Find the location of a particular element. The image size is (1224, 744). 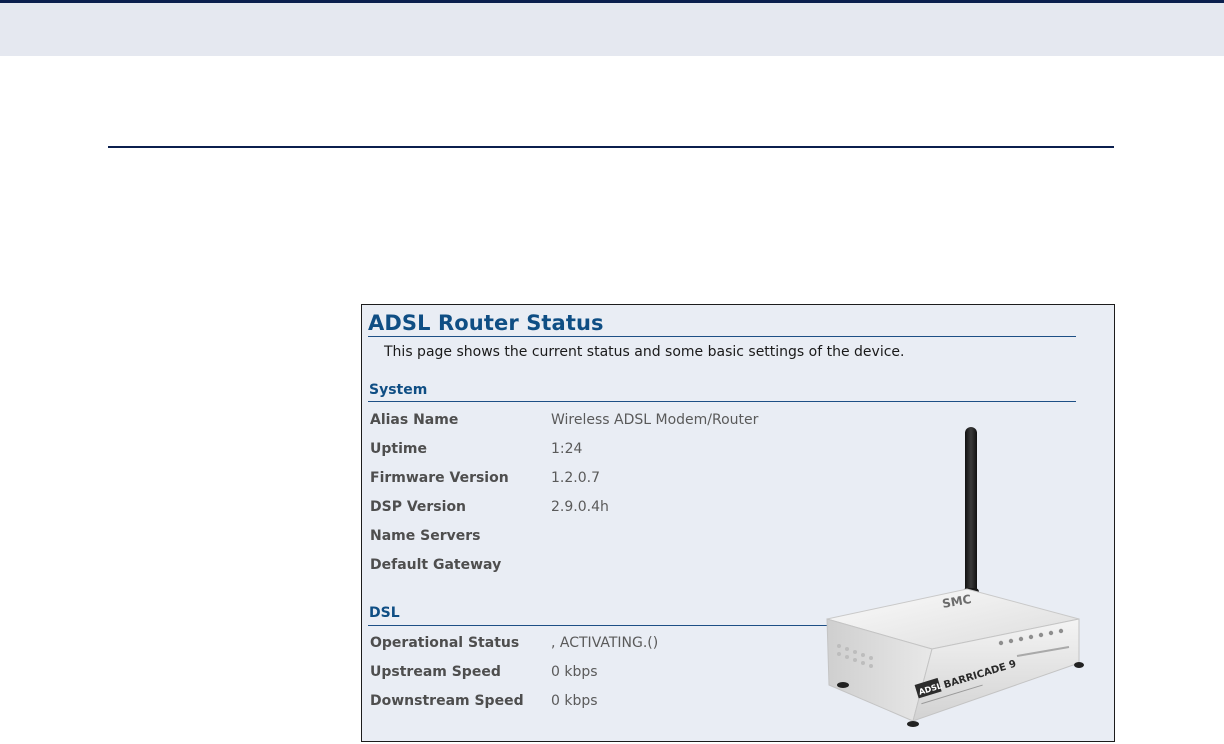

row-label: Downstream Speed is located at coordinates (447, 701).